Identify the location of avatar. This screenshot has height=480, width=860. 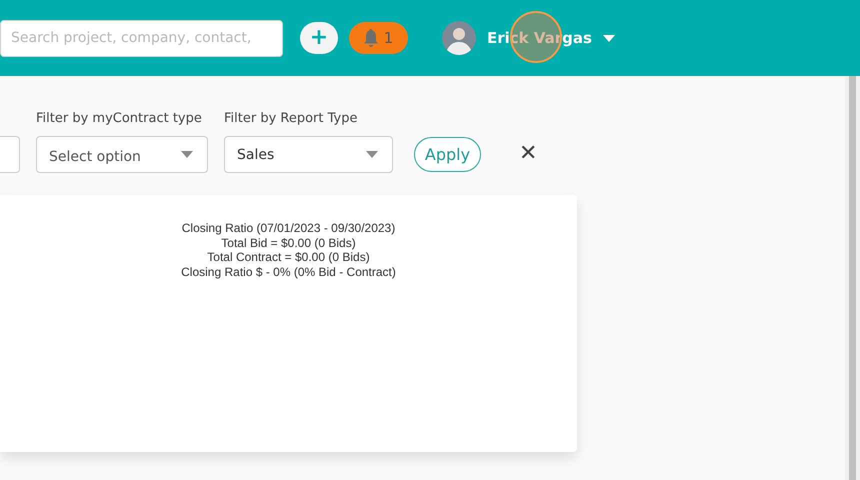
(459, 38).